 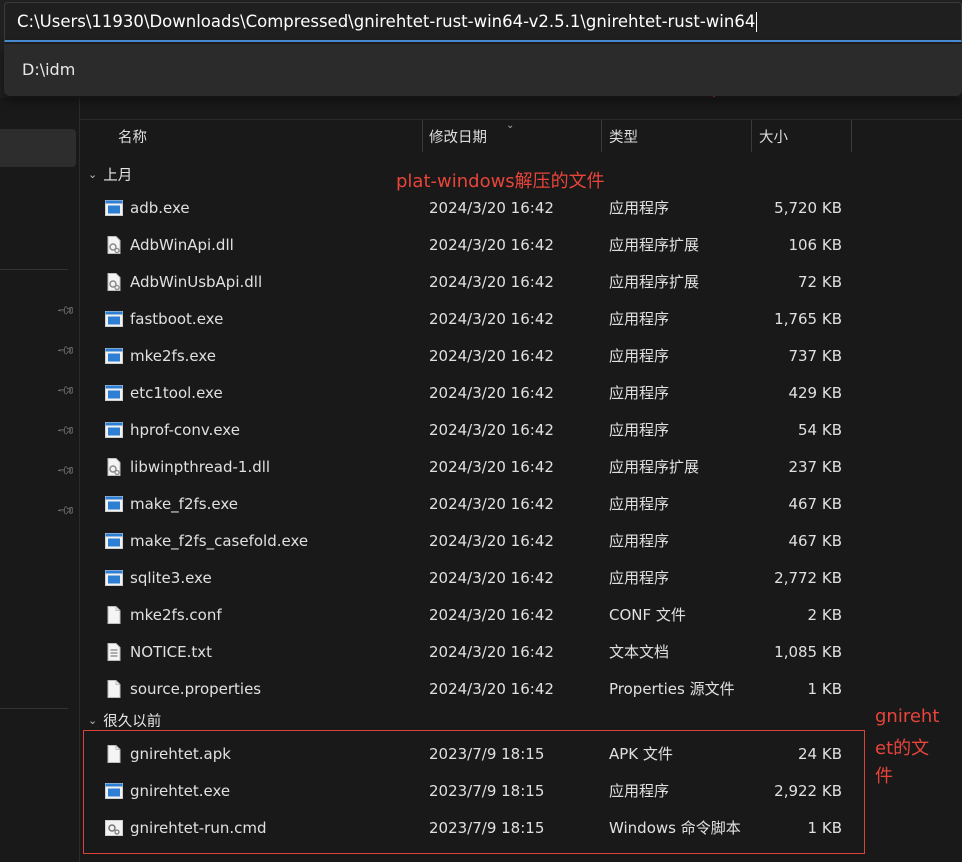 What do you see at coordinates (884, 776) in the screenshot?
I see `annotation-gnirehtet-line3: 件` at bounding box center [884, 776].